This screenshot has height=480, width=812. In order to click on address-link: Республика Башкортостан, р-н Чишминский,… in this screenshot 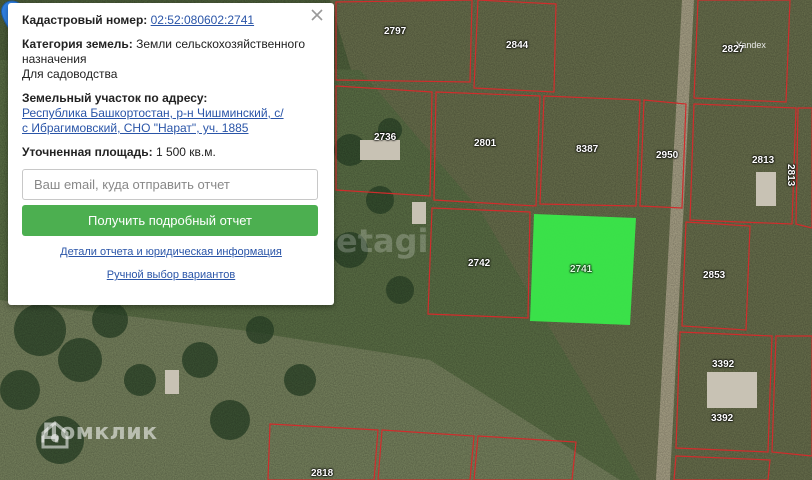, I will do `click(153, 120)`.